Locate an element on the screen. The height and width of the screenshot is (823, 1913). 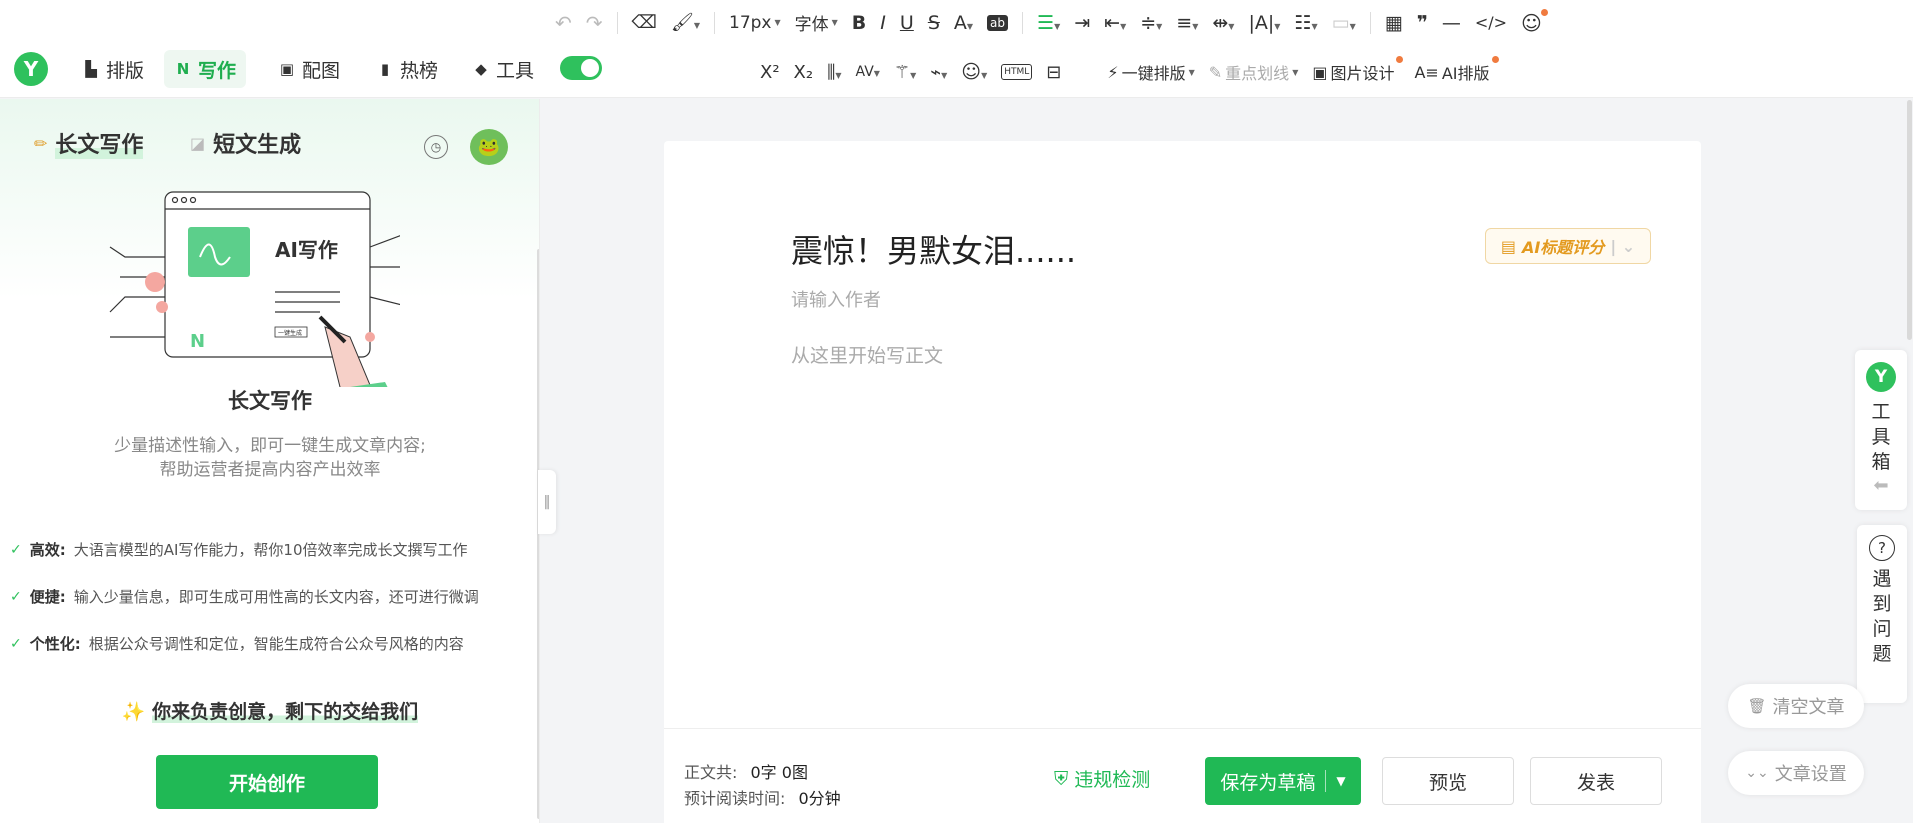
feature-row: ✓ 高效: 大语言模型的AI写作能力，帮你10倍效率完成长文撰写工作 is located at coordinates (270, 549).